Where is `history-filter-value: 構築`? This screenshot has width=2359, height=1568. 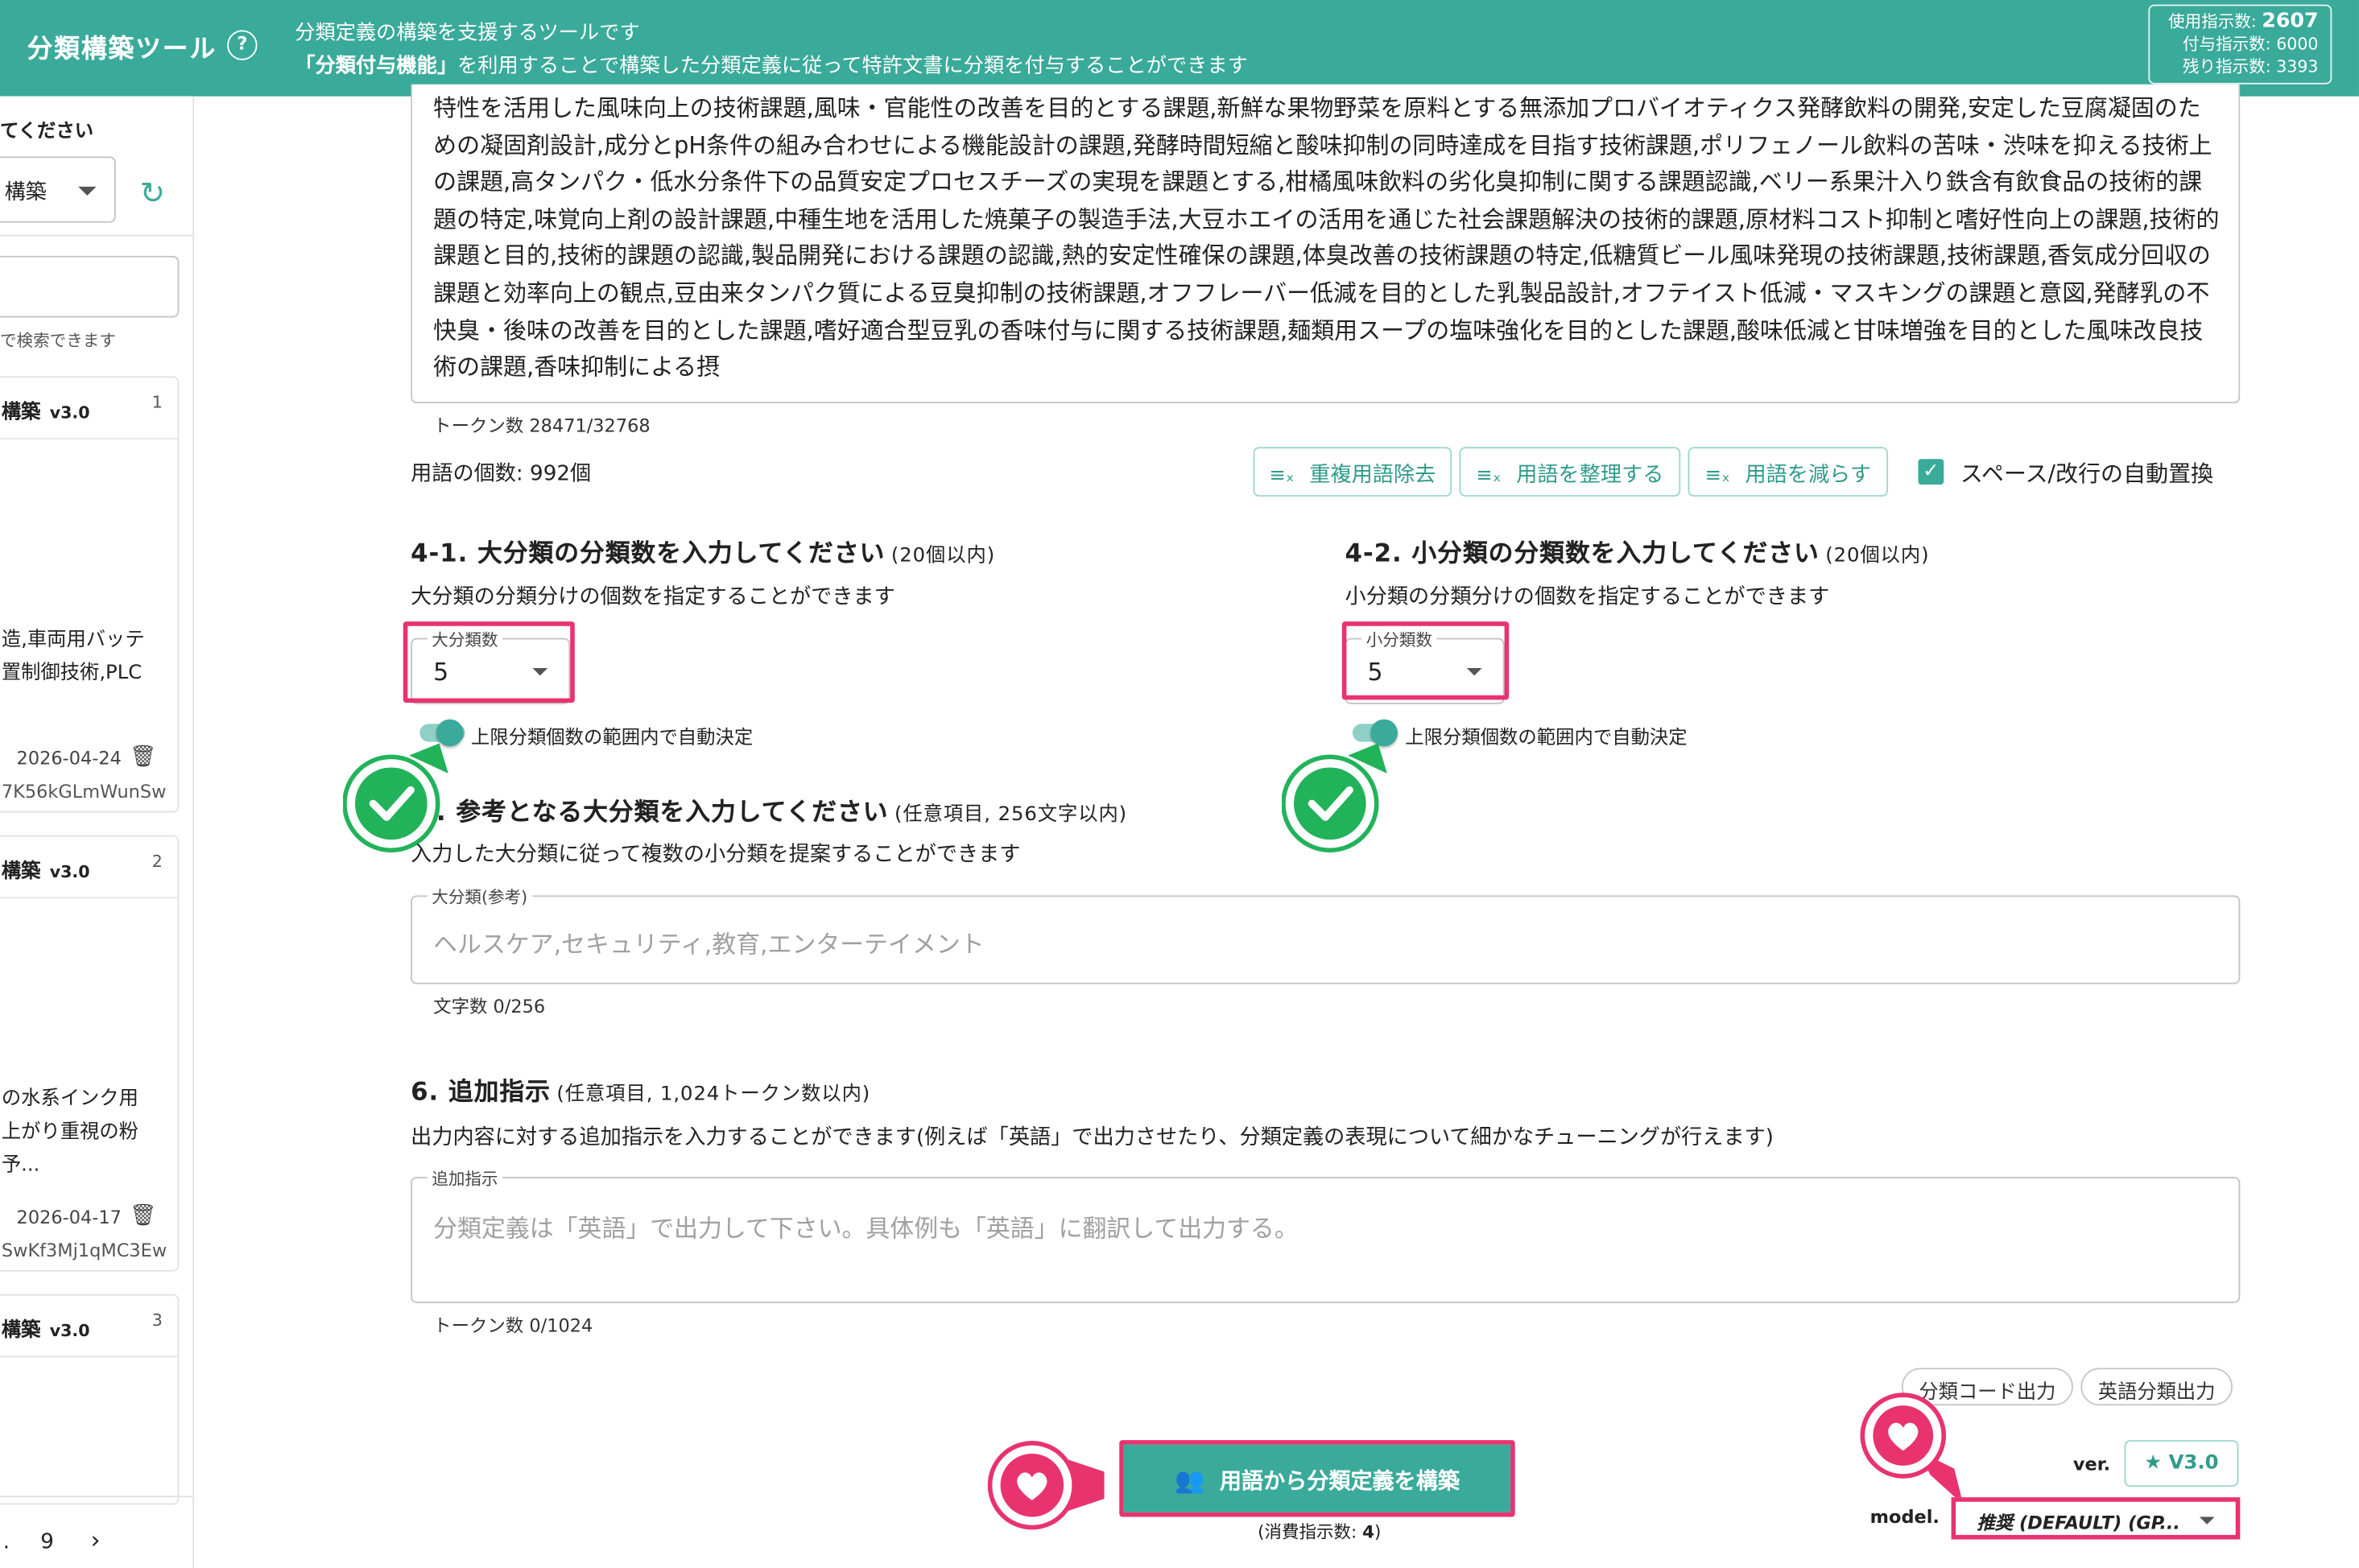
history-filter-value: 構築 is located at coordinates (25, 192).